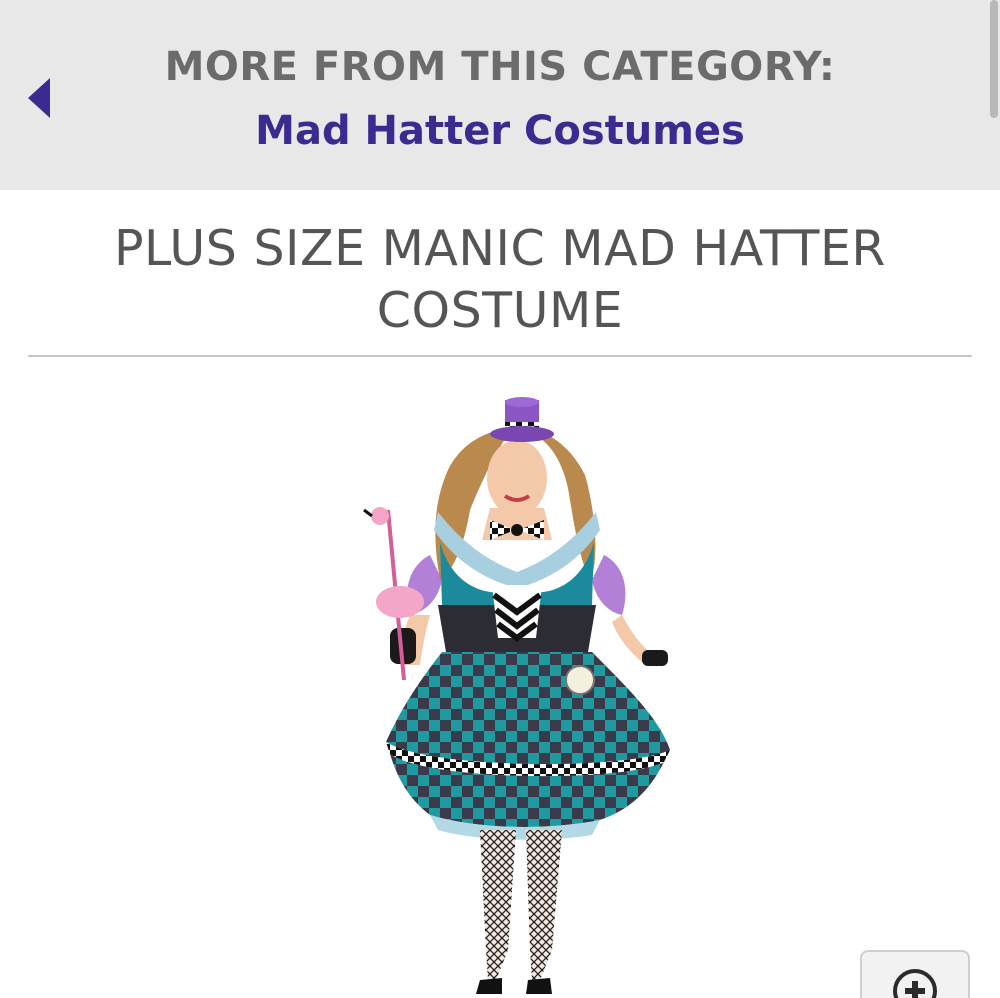 This screenshot has height=998, width=1000. Describe the element at coordinates (994, 59) in the screenshot. I see `scrollbar` at that location.